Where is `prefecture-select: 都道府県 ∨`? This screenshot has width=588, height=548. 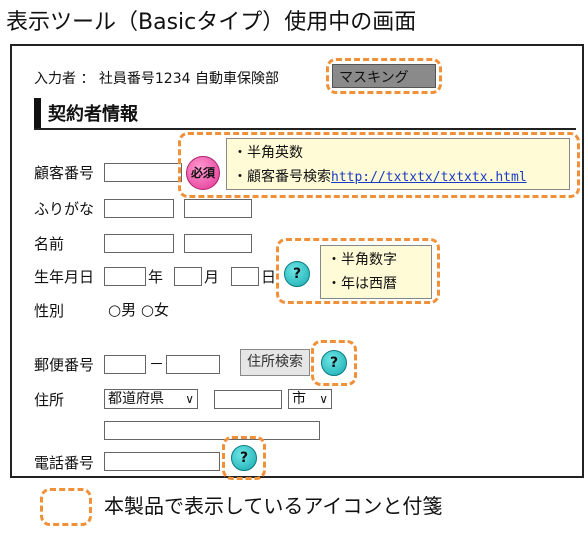 prefecture-select: 都道府県 ∨ is located at coordinates (151, 399).